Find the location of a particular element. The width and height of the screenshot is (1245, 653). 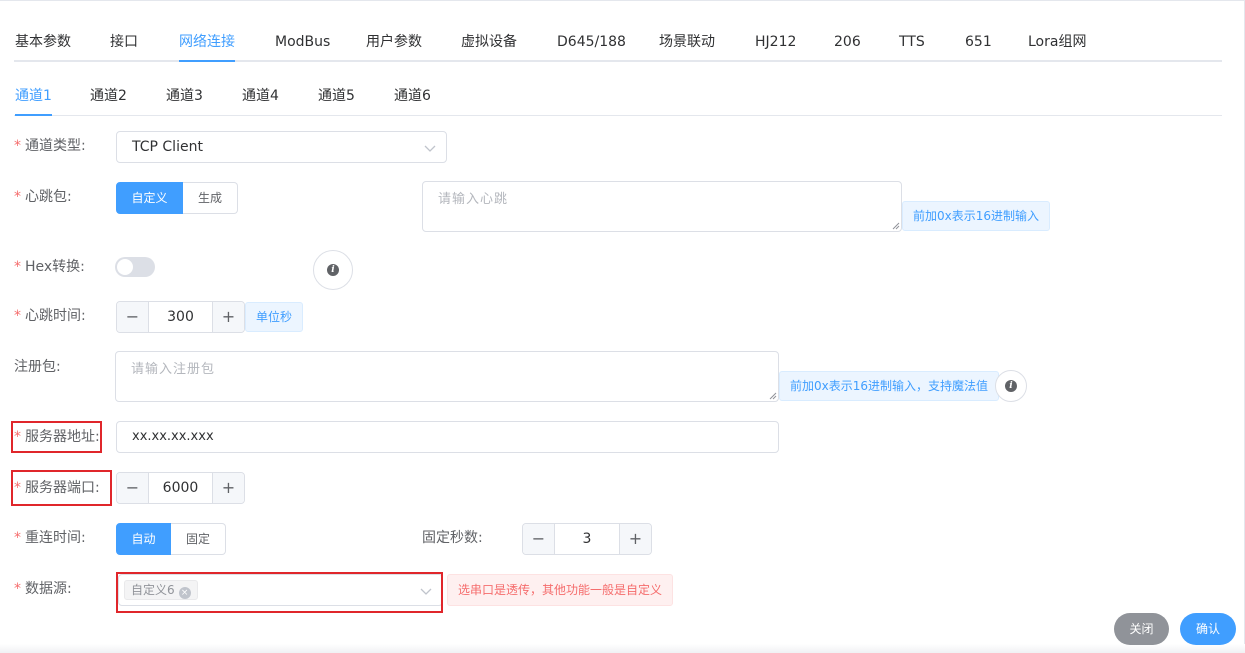

tab-651: 651 is located at coordinates (978, 43).